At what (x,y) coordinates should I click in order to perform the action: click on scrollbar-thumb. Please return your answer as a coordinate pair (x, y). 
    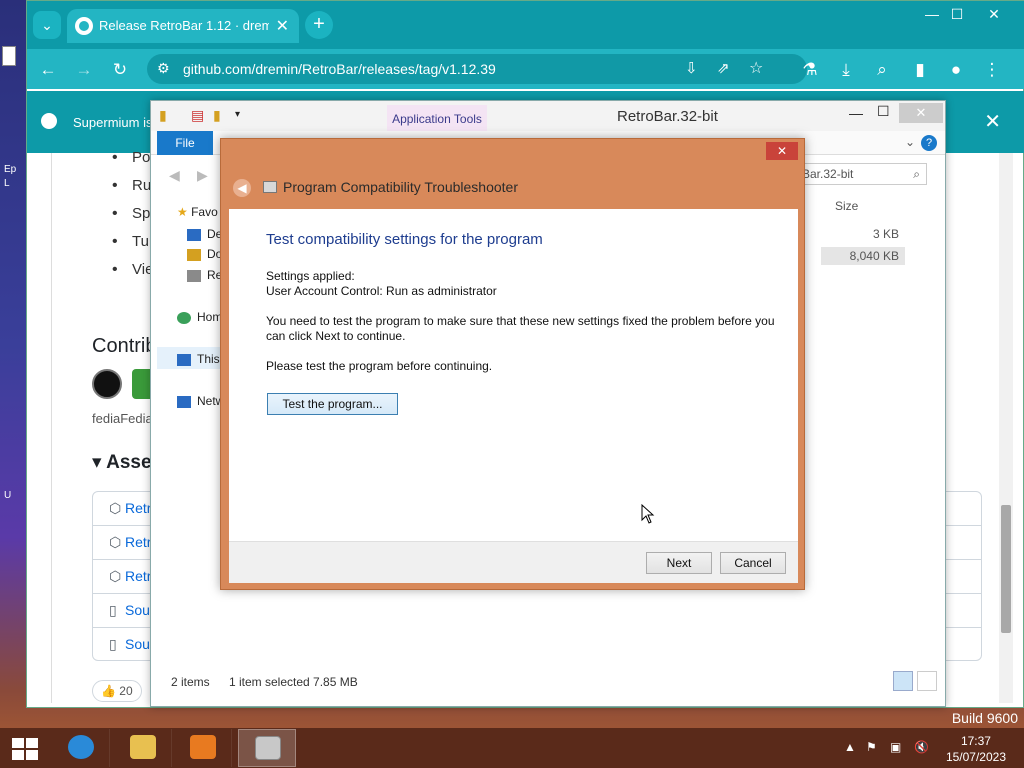
    Looking at the image, I should click on (1006, 569).